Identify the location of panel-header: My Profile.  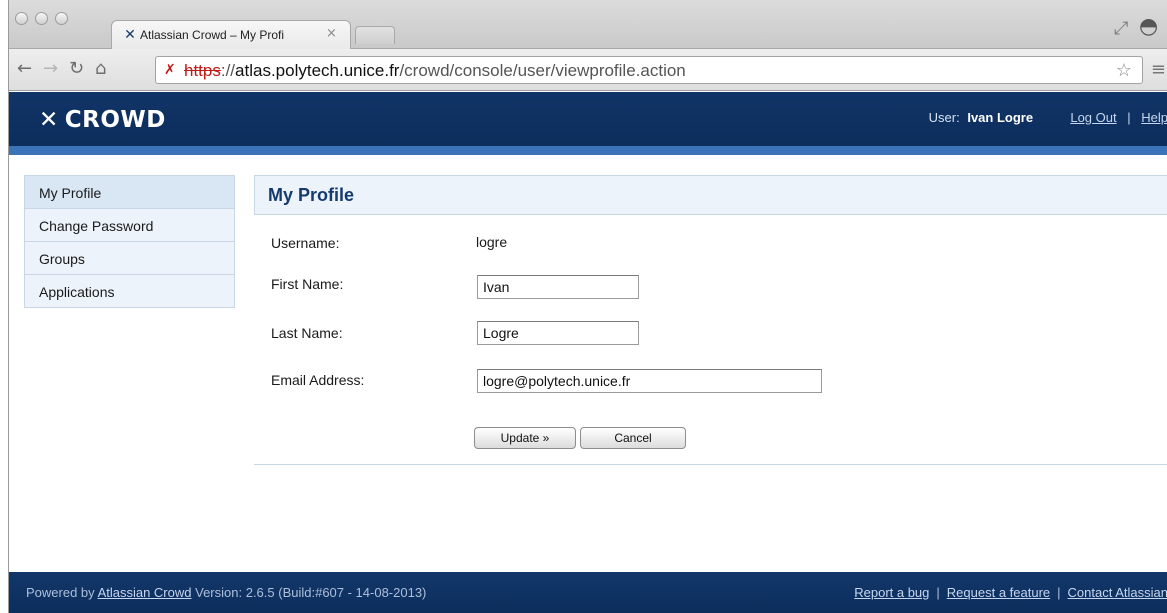
(710, 195).